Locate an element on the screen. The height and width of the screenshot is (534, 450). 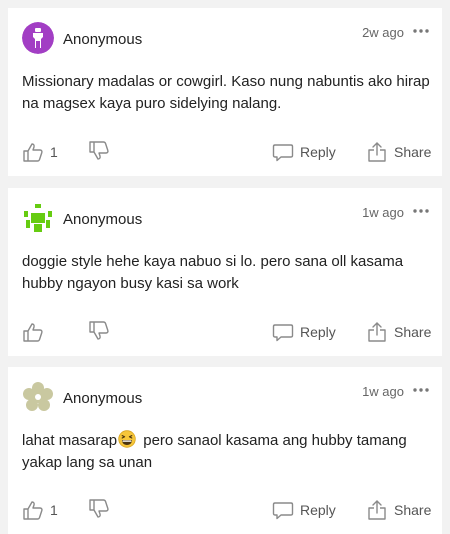
comment-text-part: lahat masarap is located at coordinates (70, 440).